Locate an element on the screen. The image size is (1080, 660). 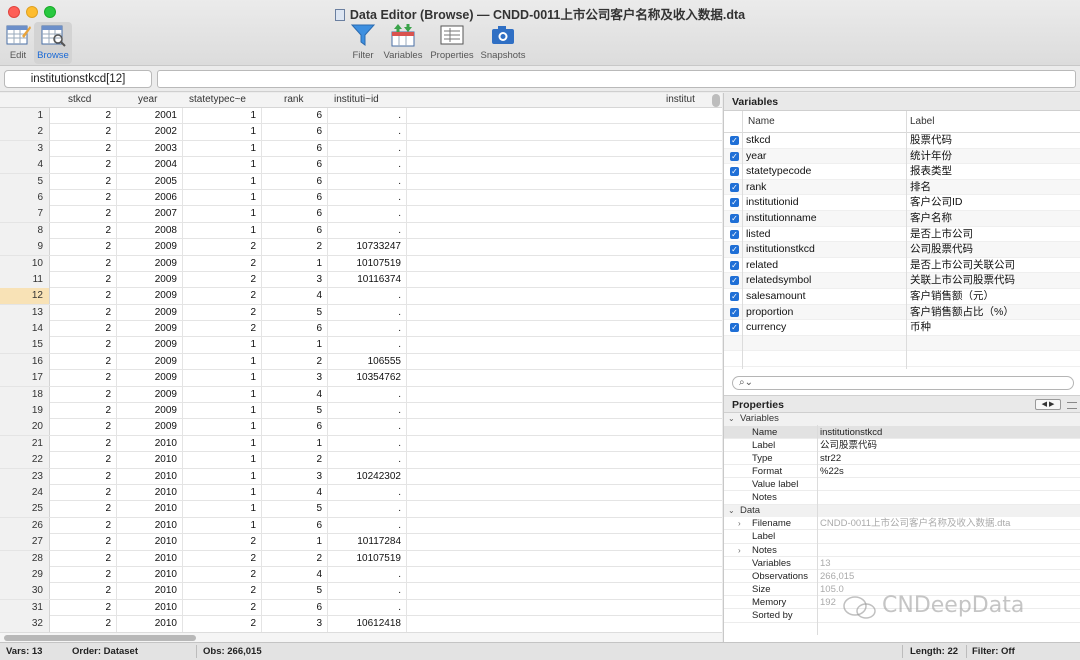
cell-rank: 4 is located at coordinates (295, 574).